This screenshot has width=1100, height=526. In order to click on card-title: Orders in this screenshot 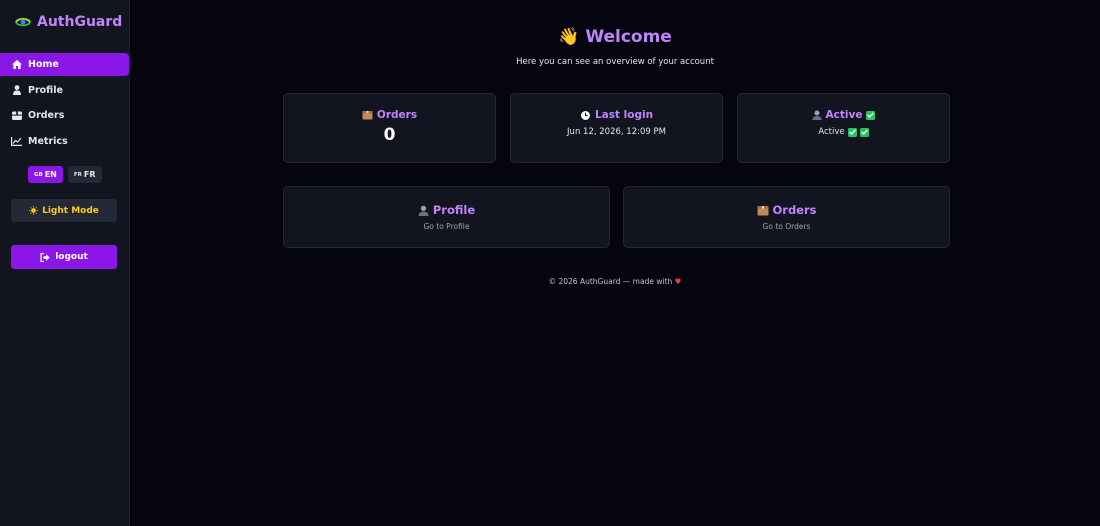, I will do `click(389, 115)`.